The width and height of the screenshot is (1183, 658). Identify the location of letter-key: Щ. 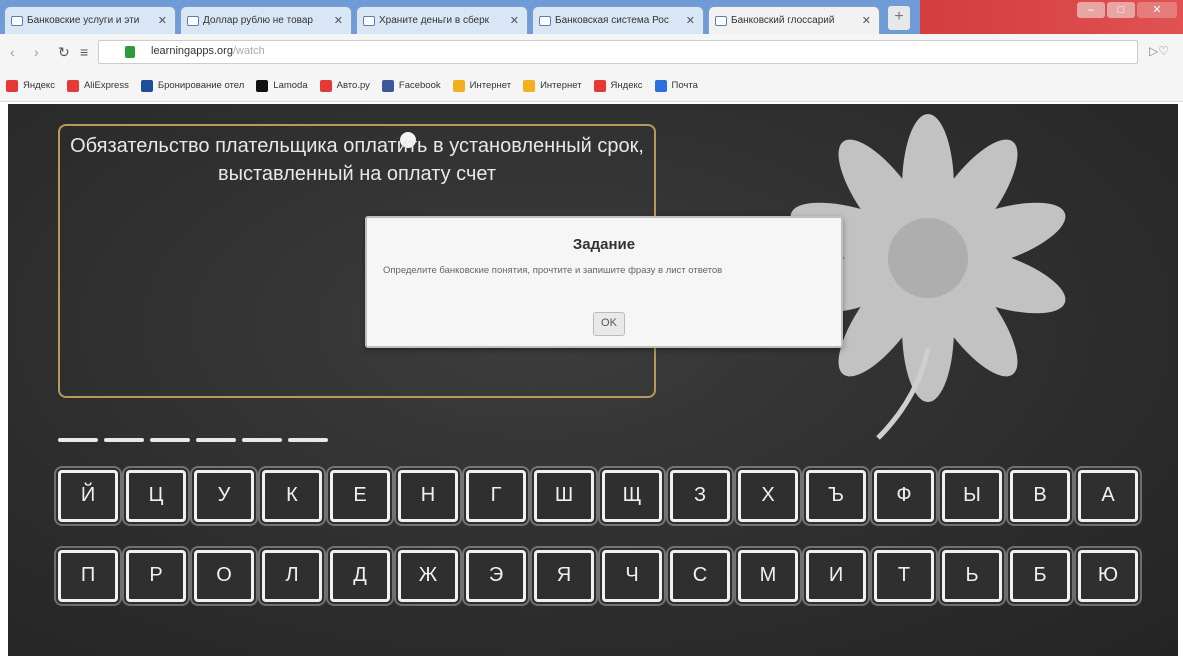
(632, 496).